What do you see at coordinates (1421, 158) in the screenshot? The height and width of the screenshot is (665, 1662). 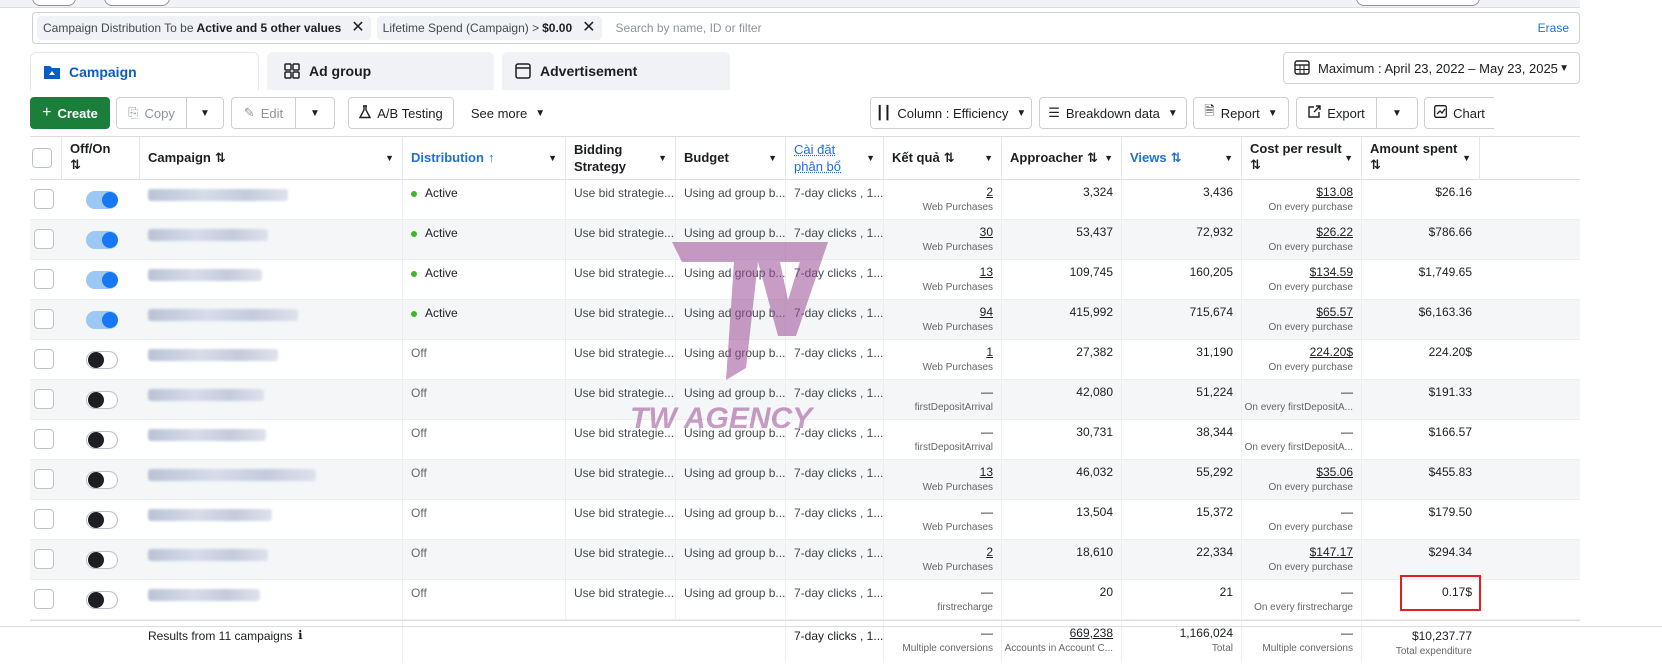 I see `header-amount-spent: Amount spent ⇅ ▼` at bounding box center [1421, 158].